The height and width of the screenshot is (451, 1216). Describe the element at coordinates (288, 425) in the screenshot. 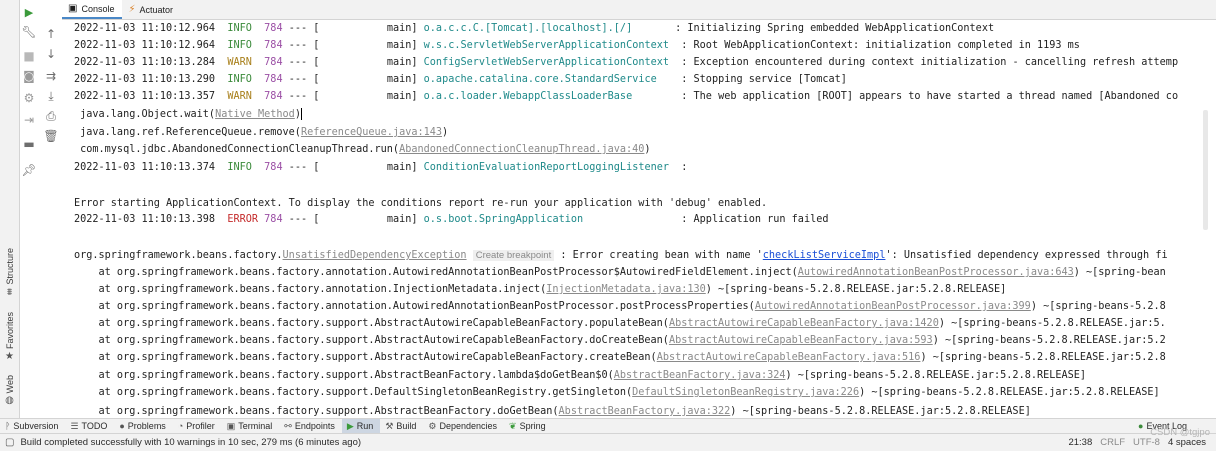

I see `endpoints-icon: ⚯` at that location.